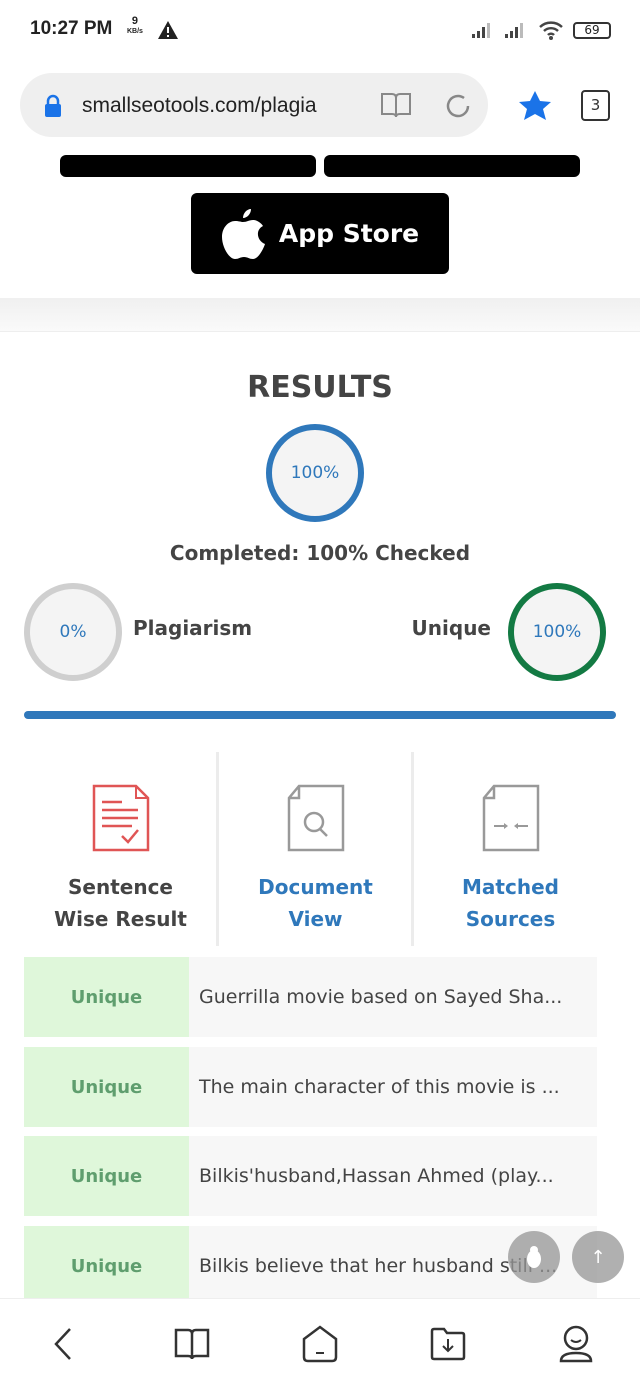  I want to click on profile-icon, so click(576, 1344).